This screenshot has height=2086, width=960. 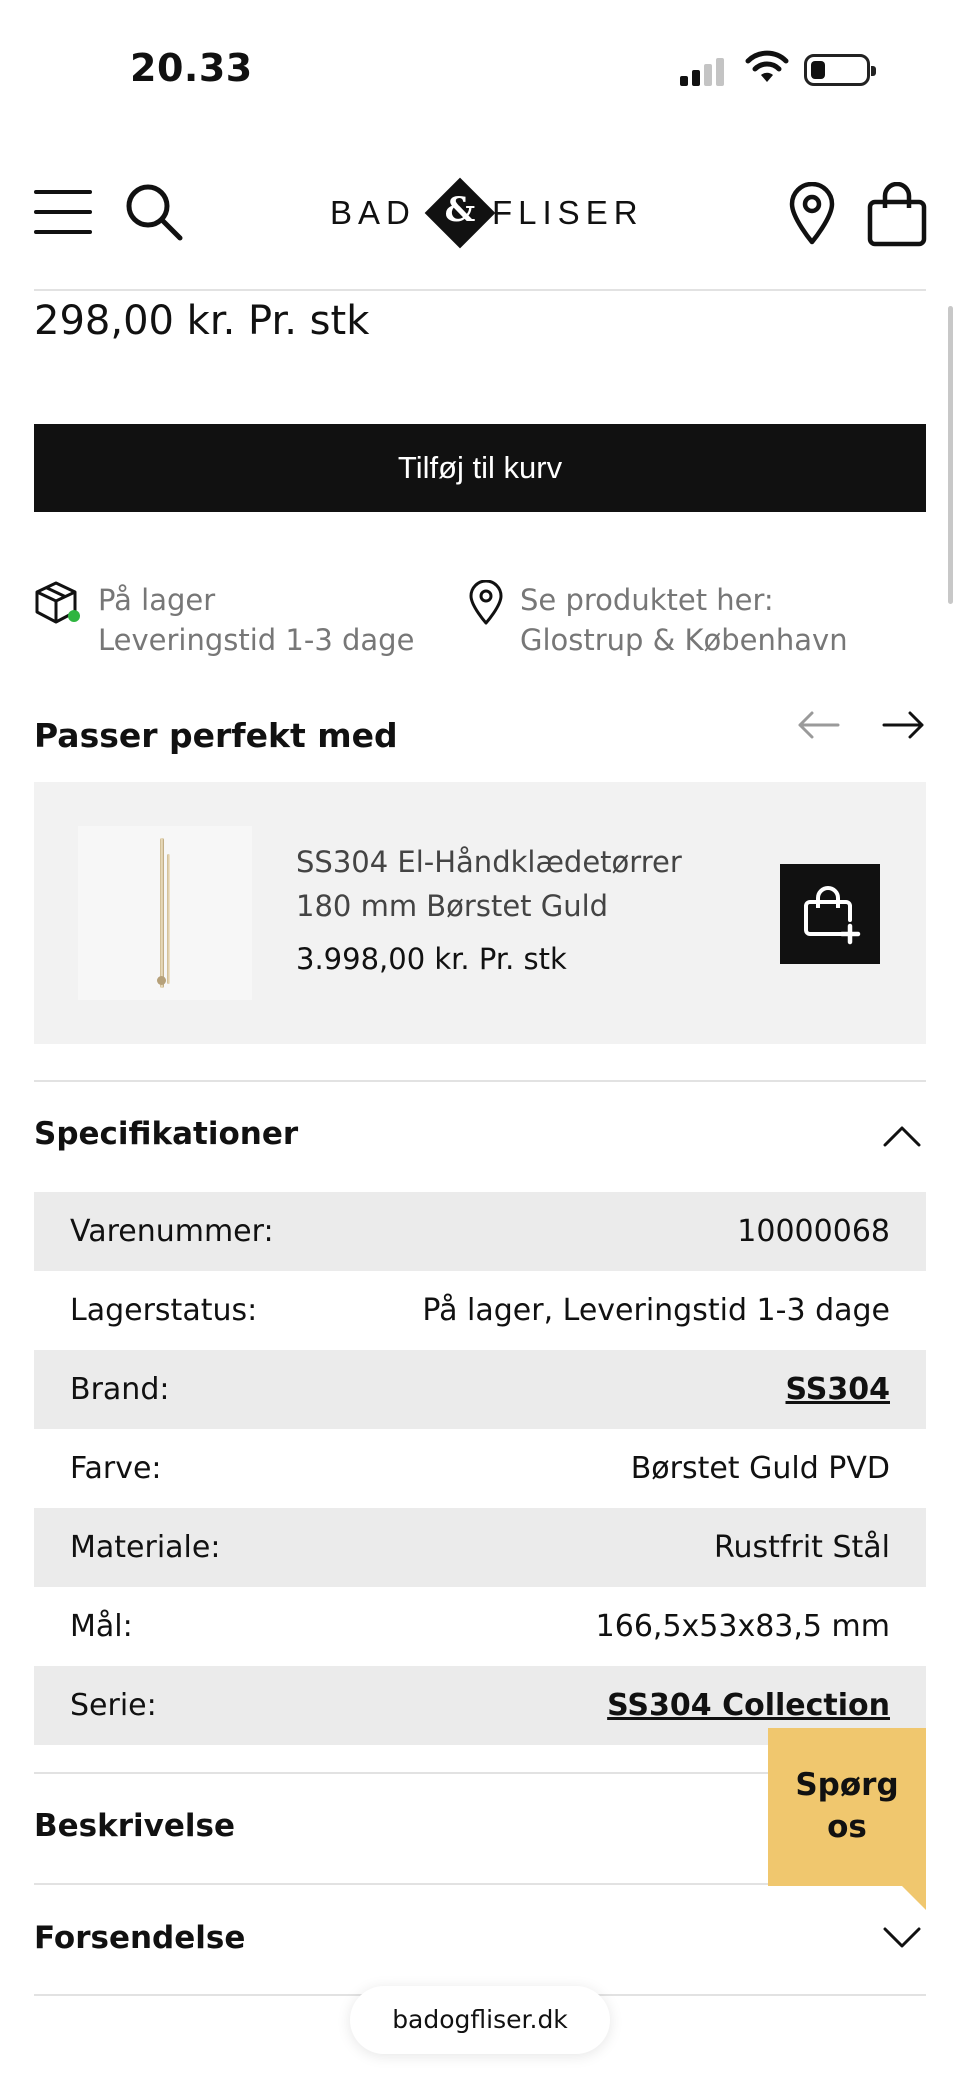 What do you see at coordinates (164, 1310) in the screenshot?
I see `spec-label: Lagerstatus:` at bounding box center [164, 1310].